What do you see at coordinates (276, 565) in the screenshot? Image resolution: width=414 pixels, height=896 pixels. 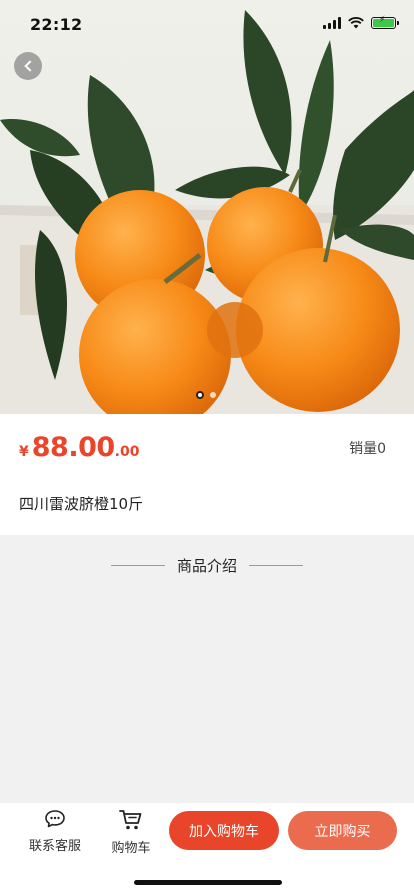 I see `divider-right` at bounding box center [276, 565].